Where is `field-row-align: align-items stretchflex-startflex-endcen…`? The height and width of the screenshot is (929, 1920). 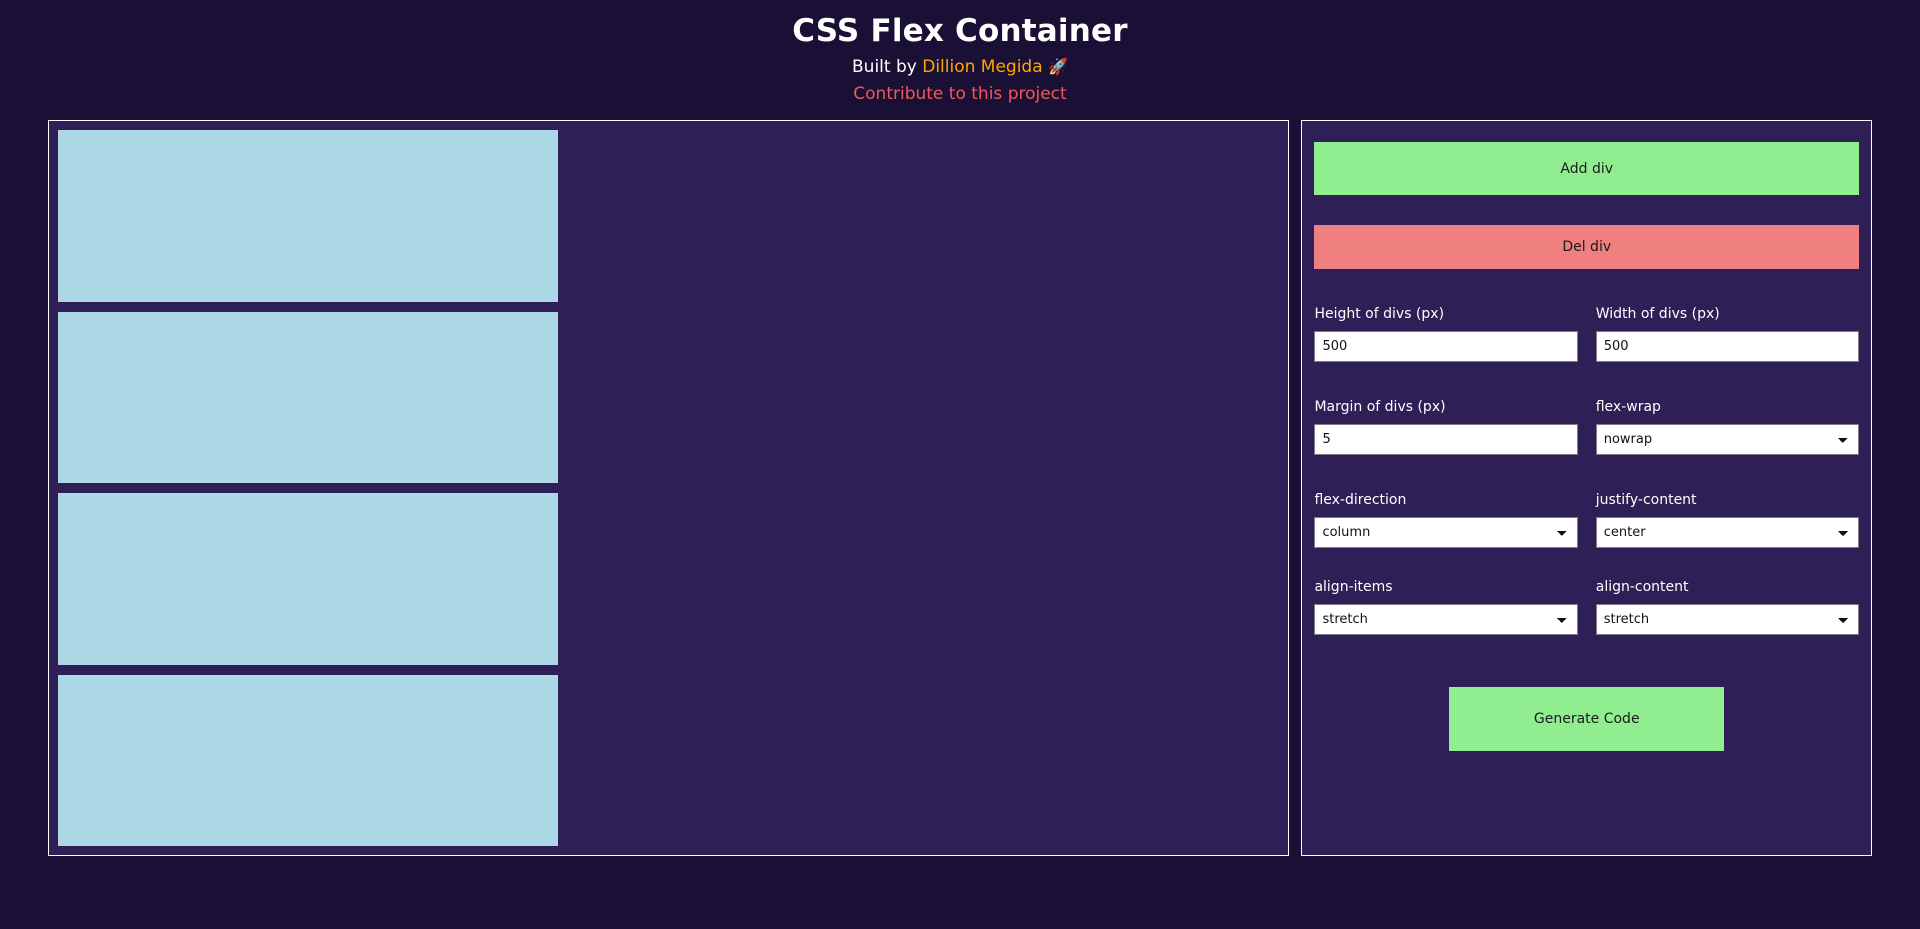
field-row-align: align-items stretchflex-startflex-endcen… is located at coordinates (1587, 606).